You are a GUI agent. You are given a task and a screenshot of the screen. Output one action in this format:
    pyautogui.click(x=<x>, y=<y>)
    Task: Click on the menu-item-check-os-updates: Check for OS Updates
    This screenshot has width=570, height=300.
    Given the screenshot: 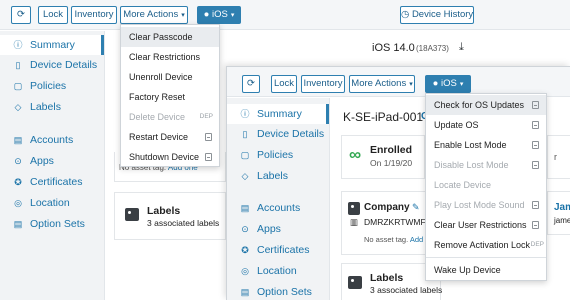 What is the action you would take?
    pyautogui.click(x=486, y=105)
    